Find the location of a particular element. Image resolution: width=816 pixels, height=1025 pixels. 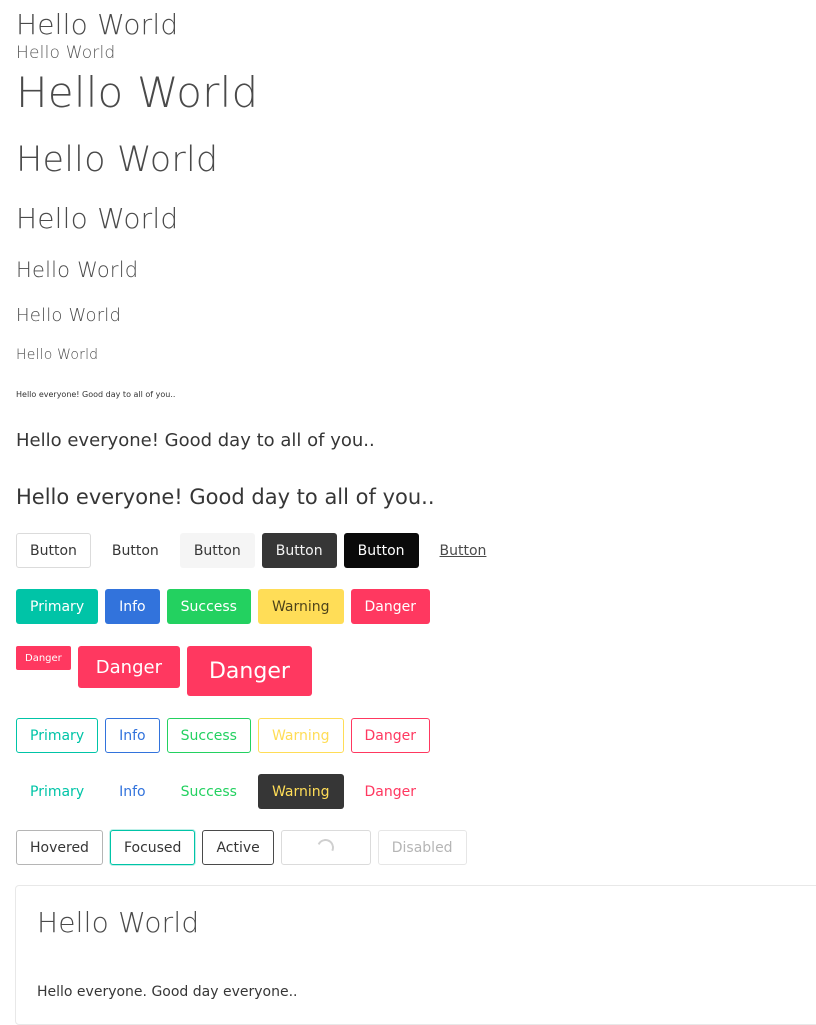

button-danger-small: Danger is located at coordinates (43, 658).